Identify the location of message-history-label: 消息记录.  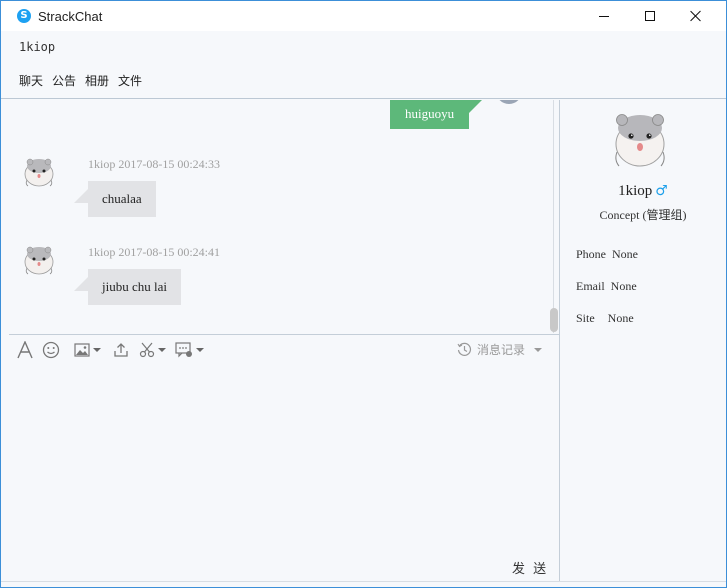
(501, 350).